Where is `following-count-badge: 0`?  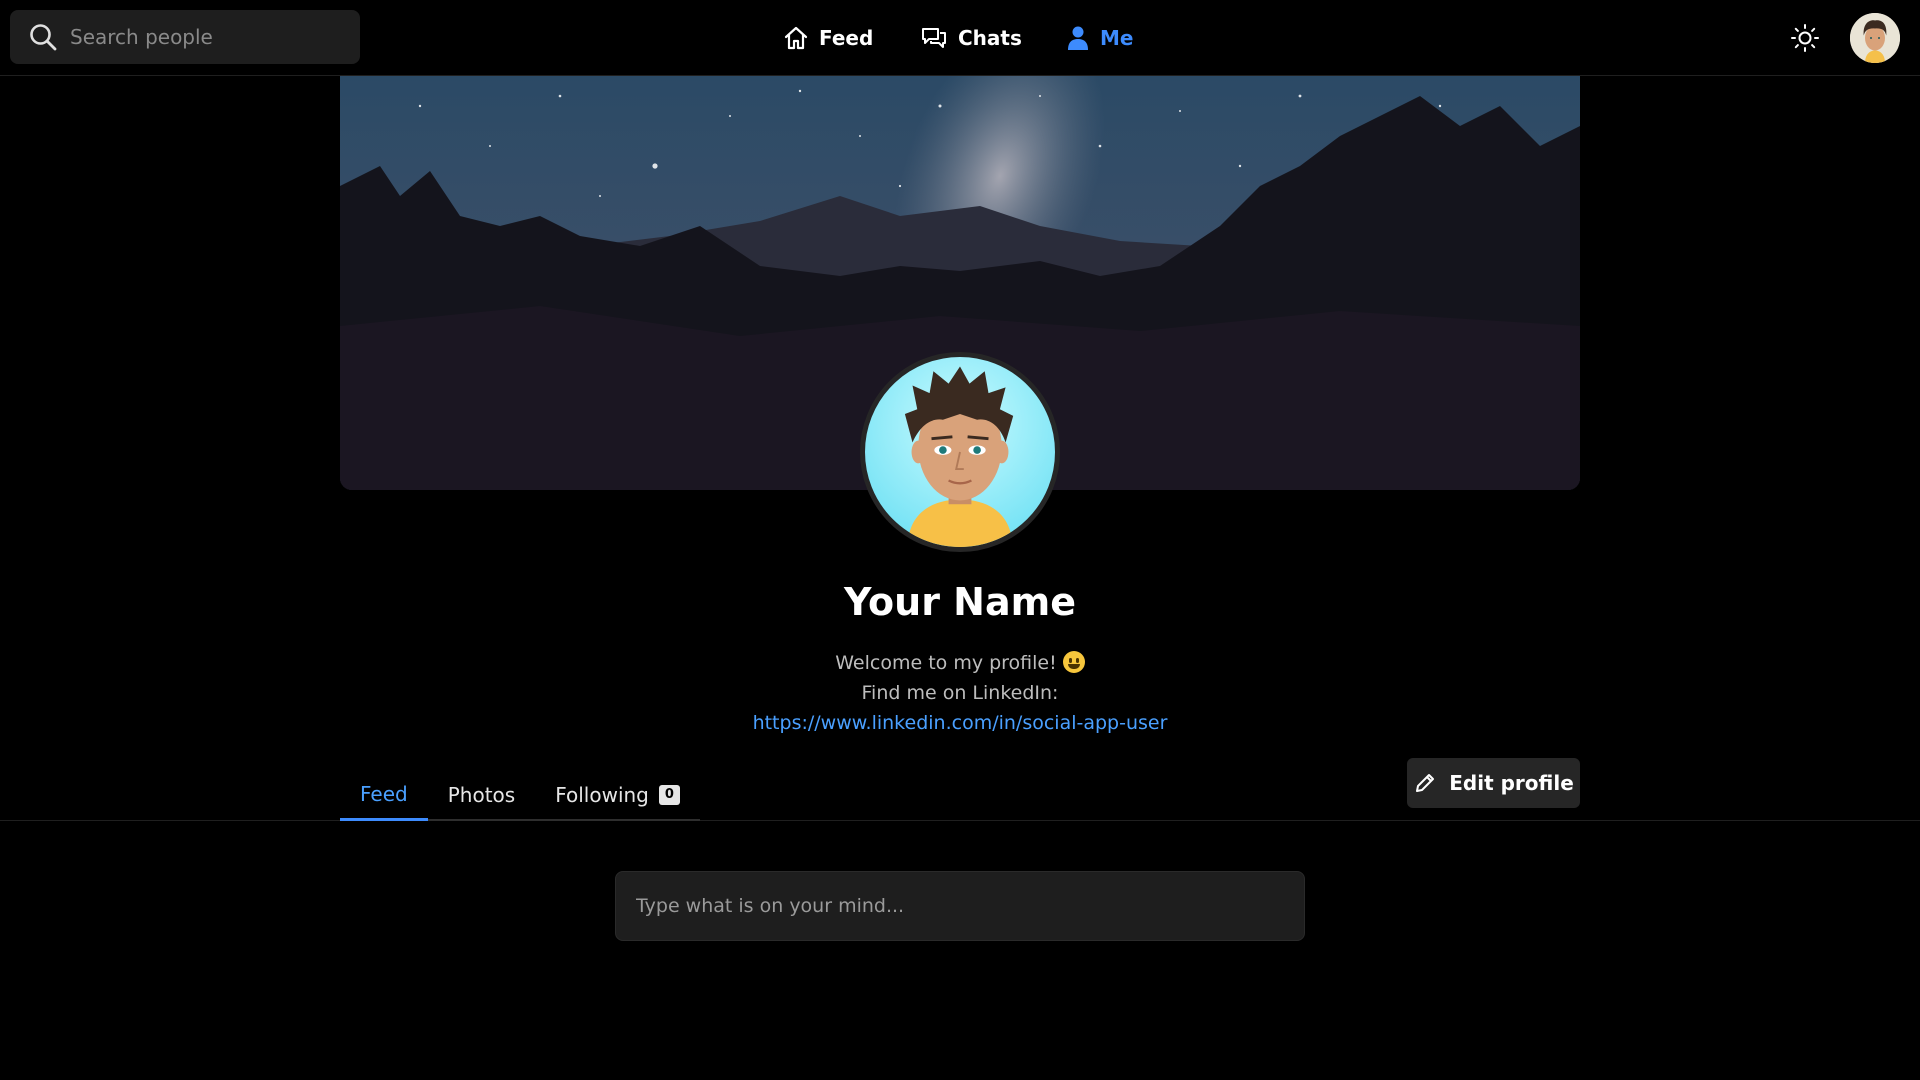 following-count-badge: 0 is located at coordinates (669, 794).